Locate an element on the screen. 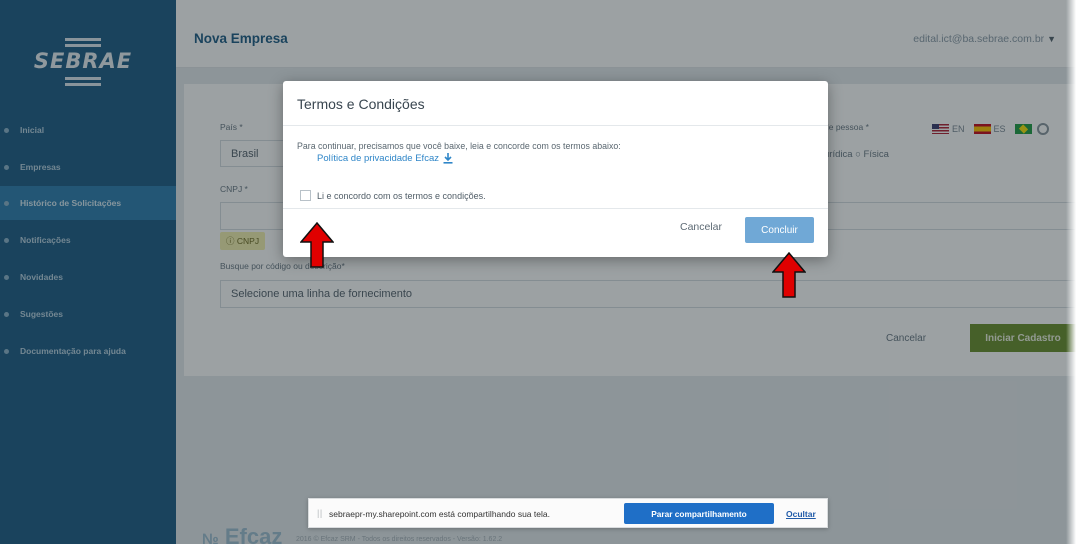 Image resolution: width=1076 pixels, height=544 pixels. concluir-button: Concluir is located at coordinates (779, 230).